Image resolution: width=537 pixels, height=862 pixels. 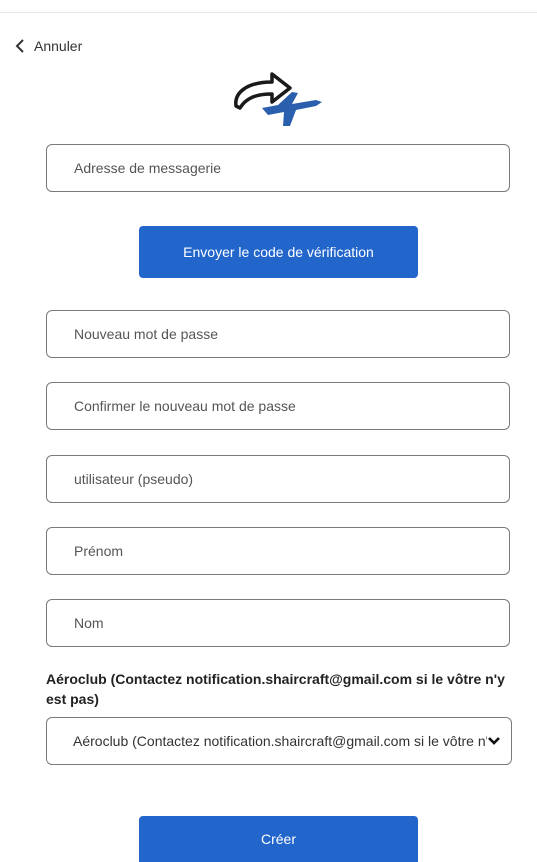 What do you see at coordinates (278, 479) in the screenshot?
I see `username-field` at bounding box center [278, 479].